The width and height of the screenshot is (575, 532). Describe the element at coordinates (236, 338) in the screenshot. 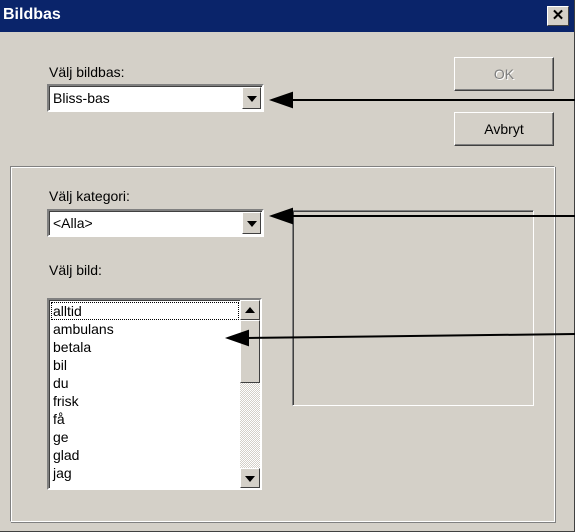

I see `arrow-head-image` at that location.